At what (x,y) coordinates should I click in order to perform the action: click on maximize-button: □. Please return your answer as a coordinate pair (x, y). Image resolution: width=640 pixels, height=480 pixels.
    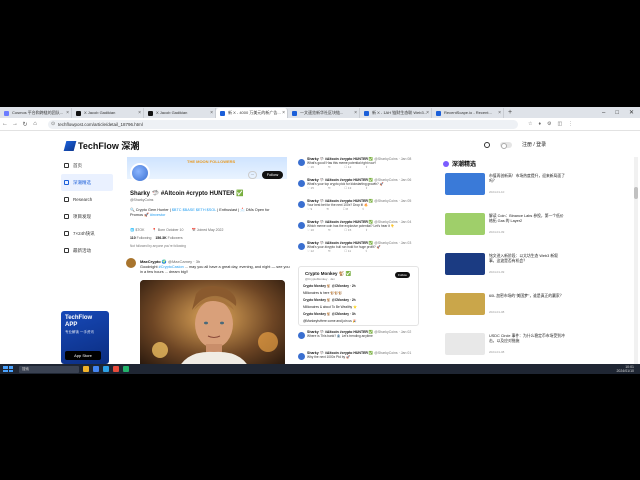
    Looking at the image, I should click on (617, 113).